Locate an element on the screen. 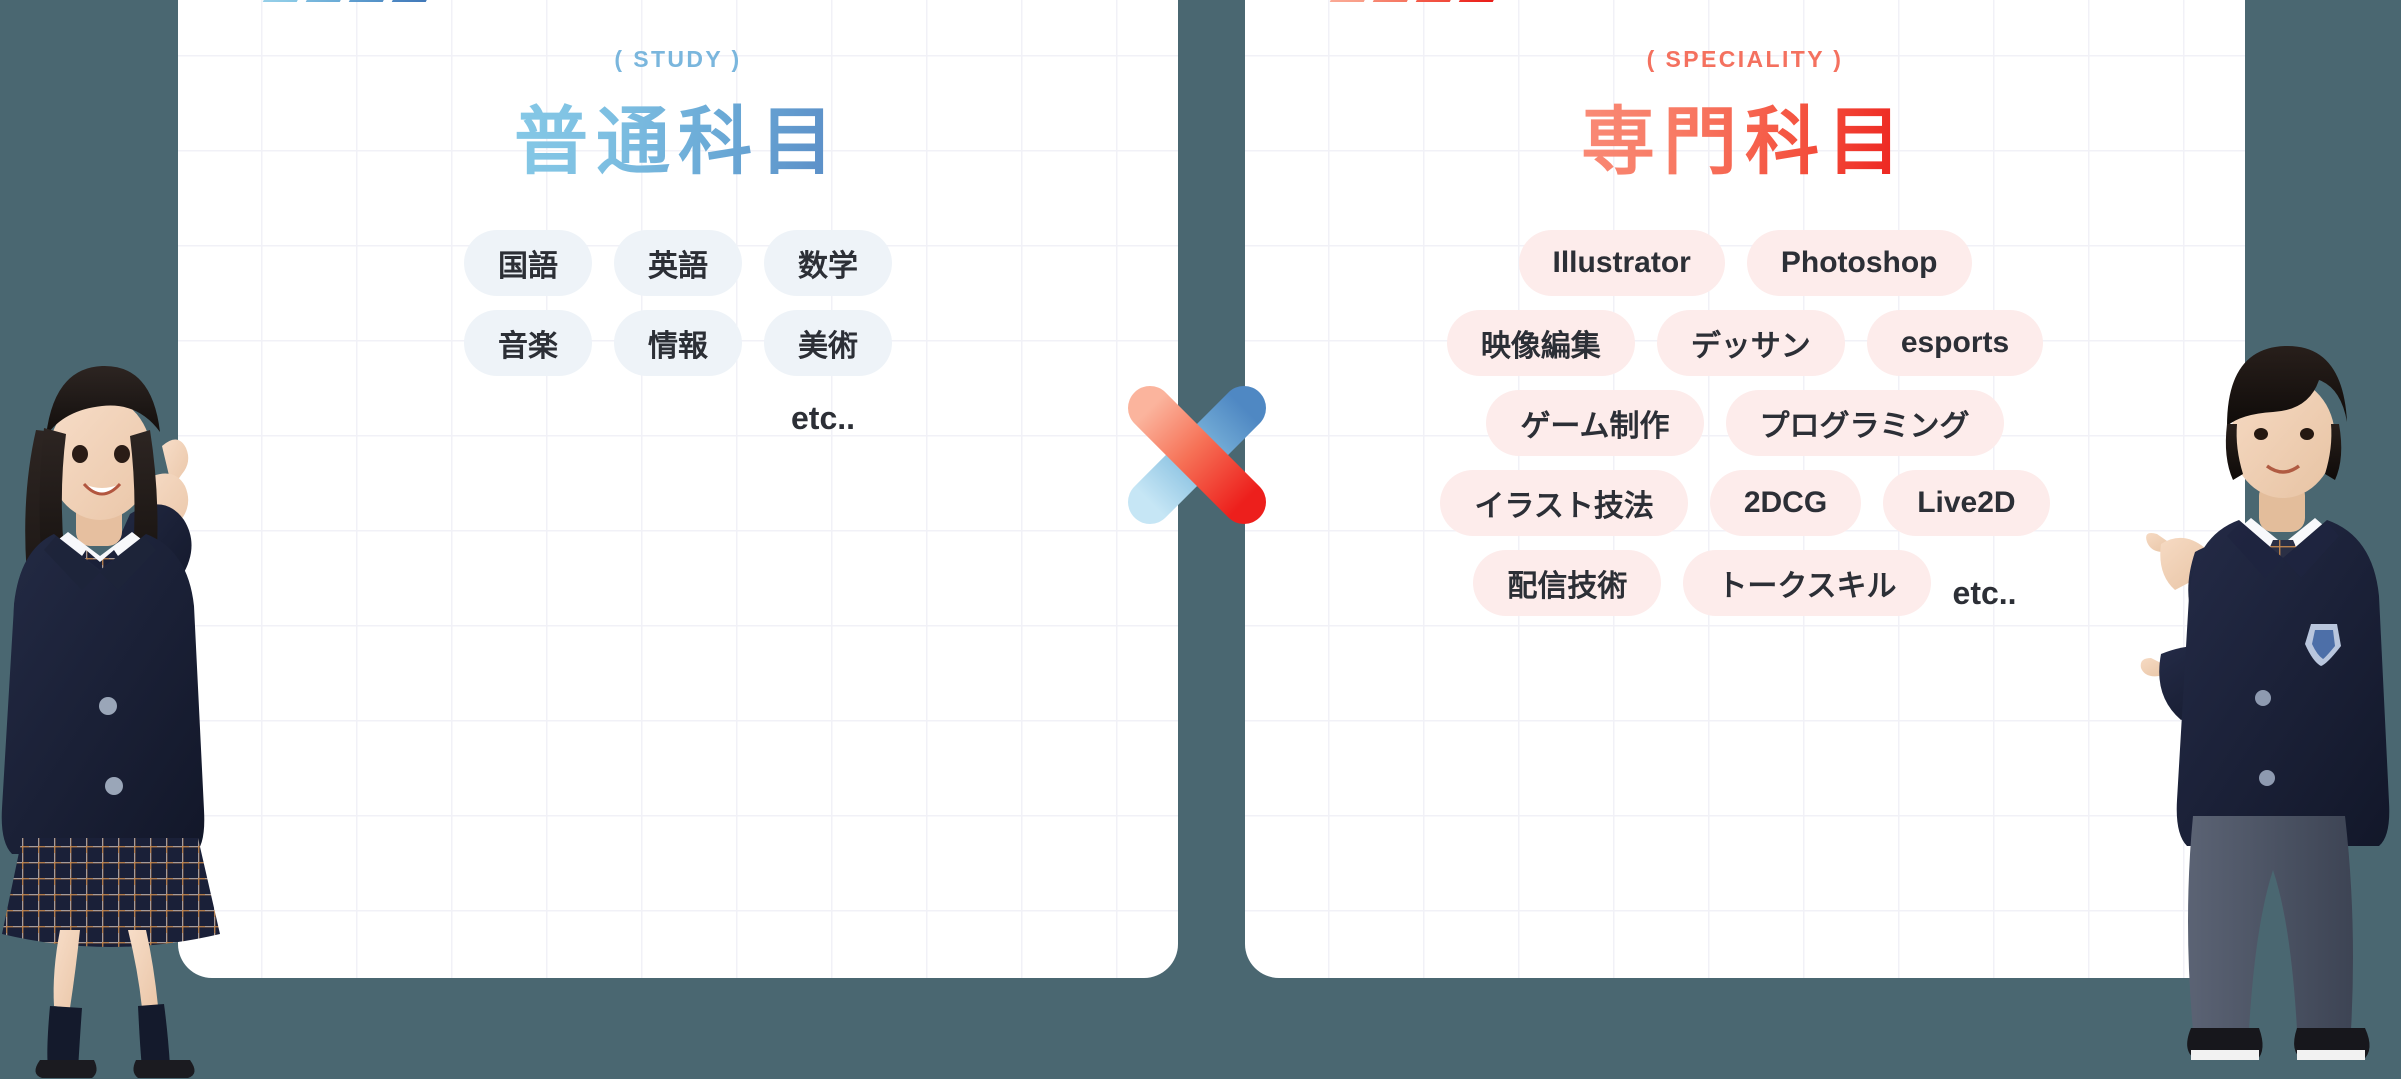 The width and height of the screenshot is (2401, 1079). pill-row: 映像編集 デッサン esports is located at coordinates (1745, 342).